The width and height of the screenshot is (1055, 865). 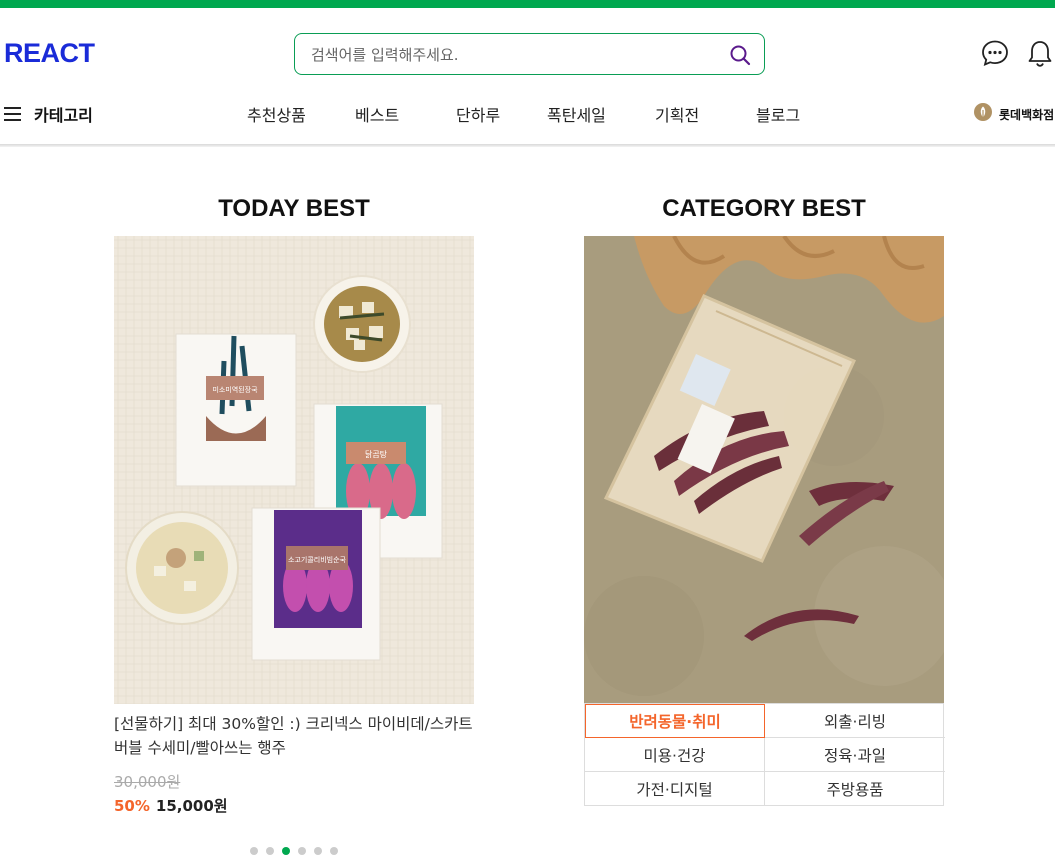 I want to click on header-divider, so click(x=527, y=145).